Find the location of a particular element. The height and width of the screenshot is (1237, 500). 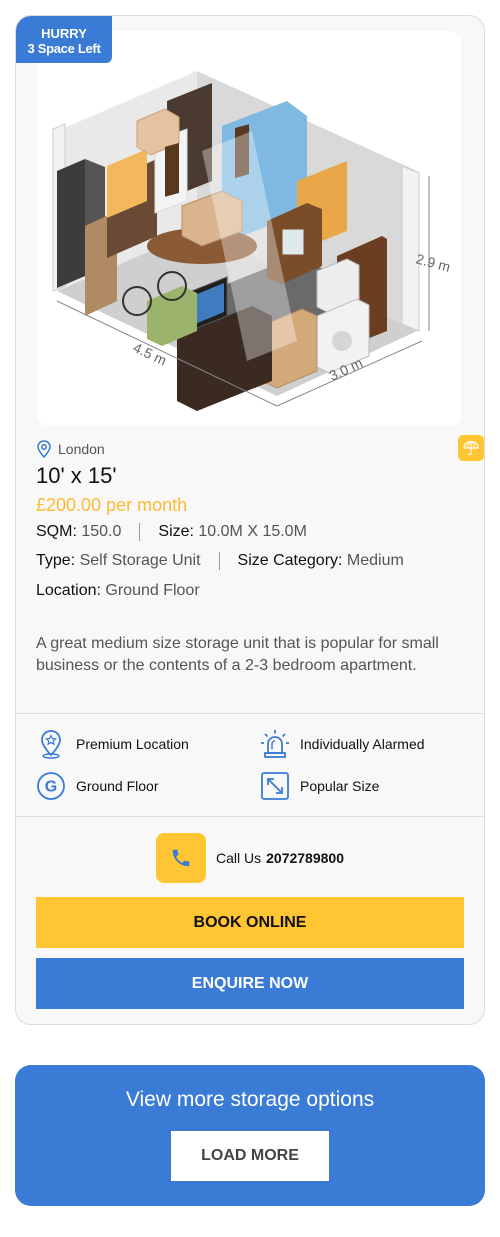

load-more-button: LOAD MORE is located at coordinates (250, 1156).